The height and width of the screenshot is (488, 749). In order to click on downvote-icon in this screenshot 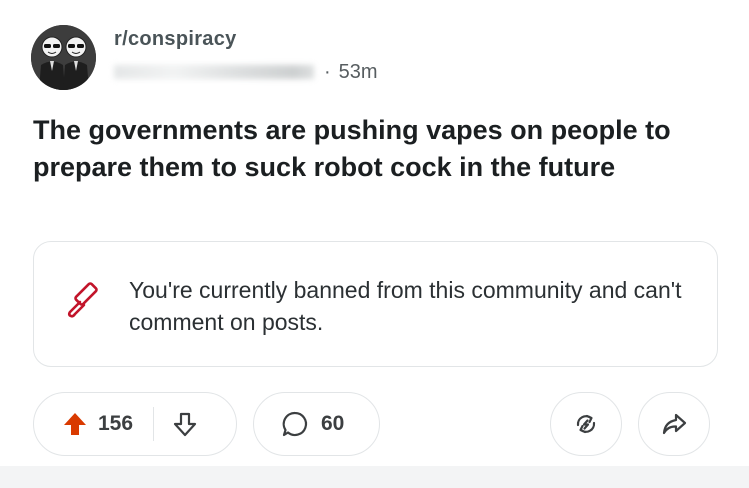, I will do `click(185, 424)`.